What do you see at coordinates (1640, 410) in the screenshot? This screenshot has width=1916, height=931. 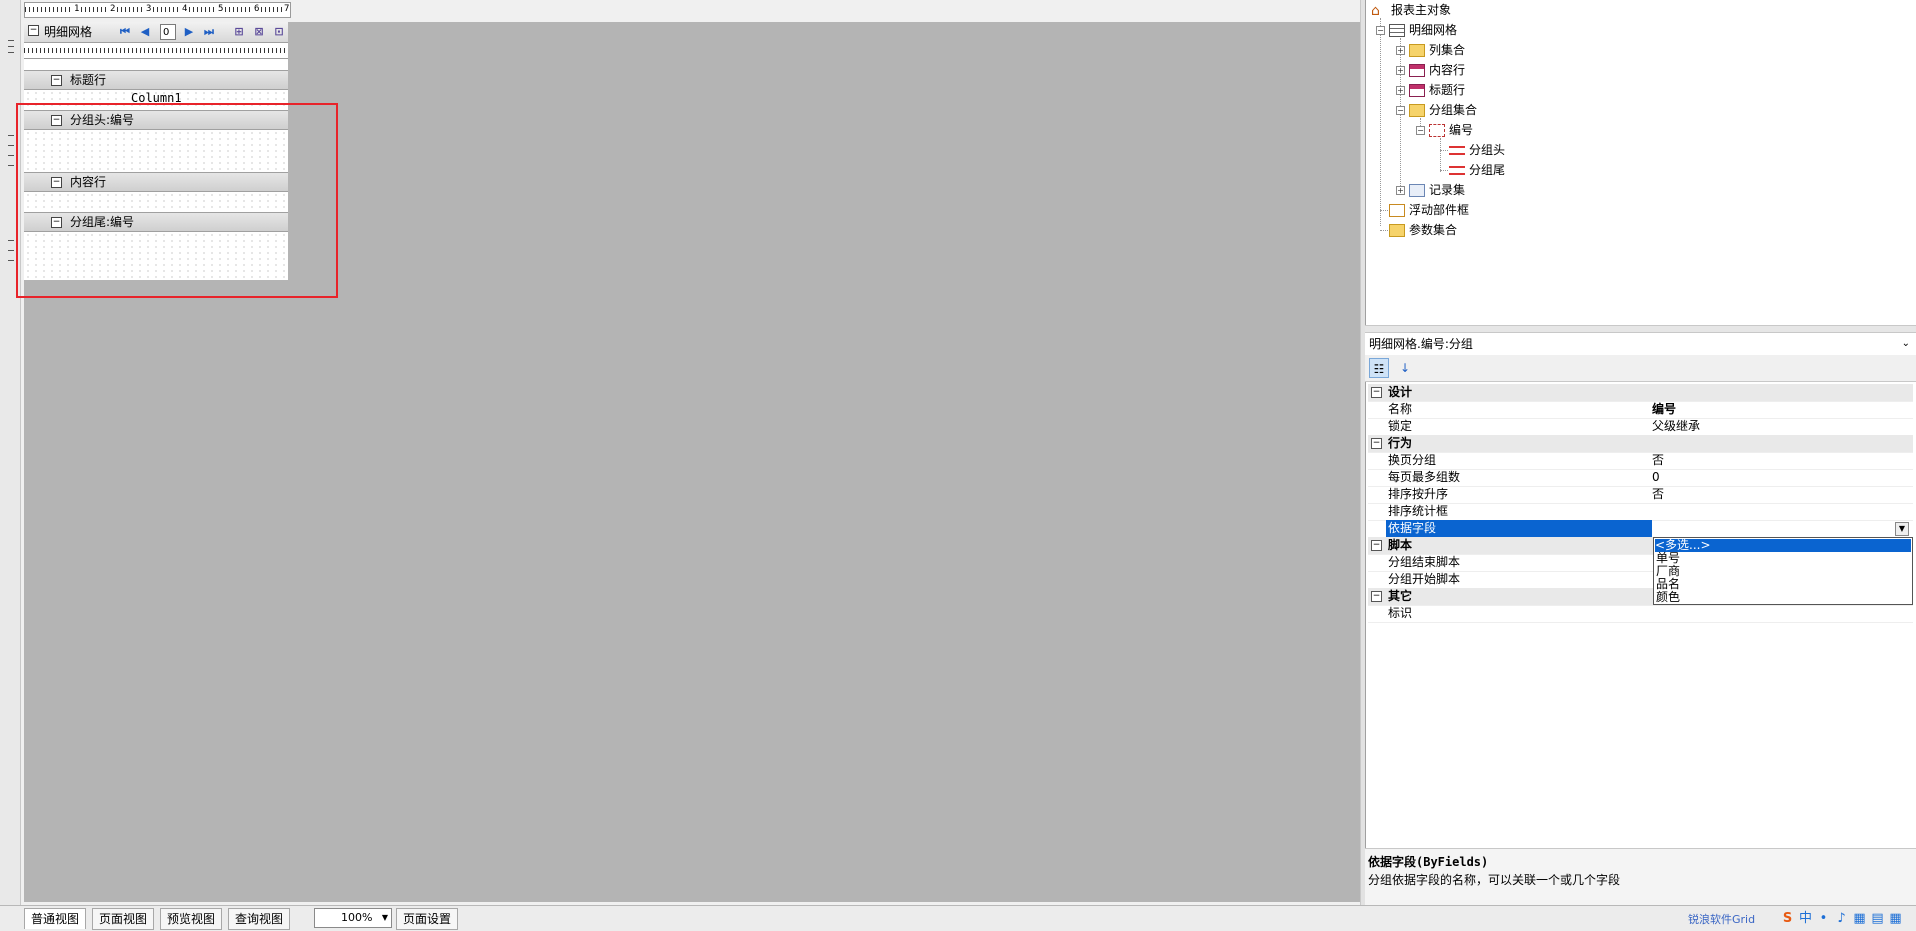 I see `property-row-name: 名称 编号` at bounding box center [1640, 410].